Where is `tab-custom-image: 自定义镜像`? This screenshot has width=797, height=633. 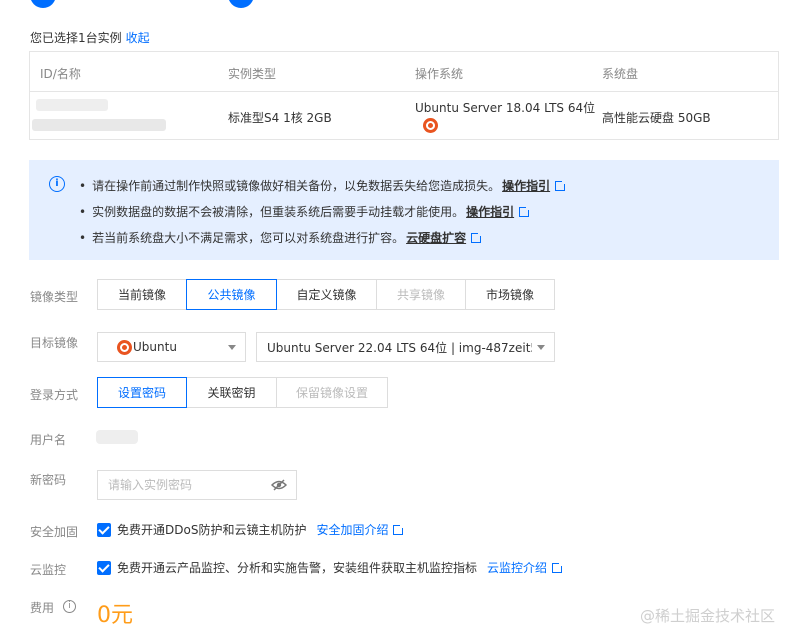
tab-custom-image: 自定义镜像 is located at coordinates (326, 294).